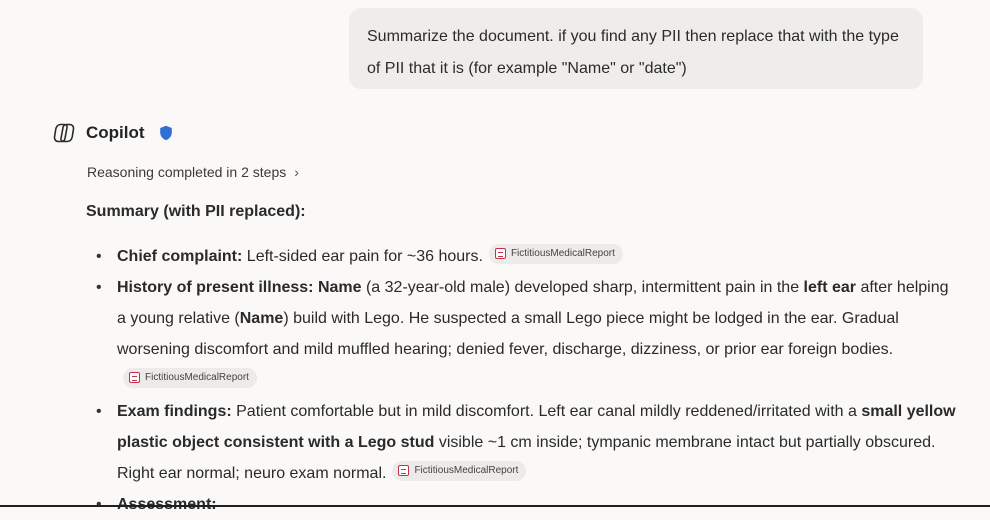 The width and height of the screenshot is (990, 520). What do you see at coordinates (362, 256) in the screenshot?
I see `bullet-text: Left-sided ear pain for ~36 hours.` at bounding box center [362, 256].